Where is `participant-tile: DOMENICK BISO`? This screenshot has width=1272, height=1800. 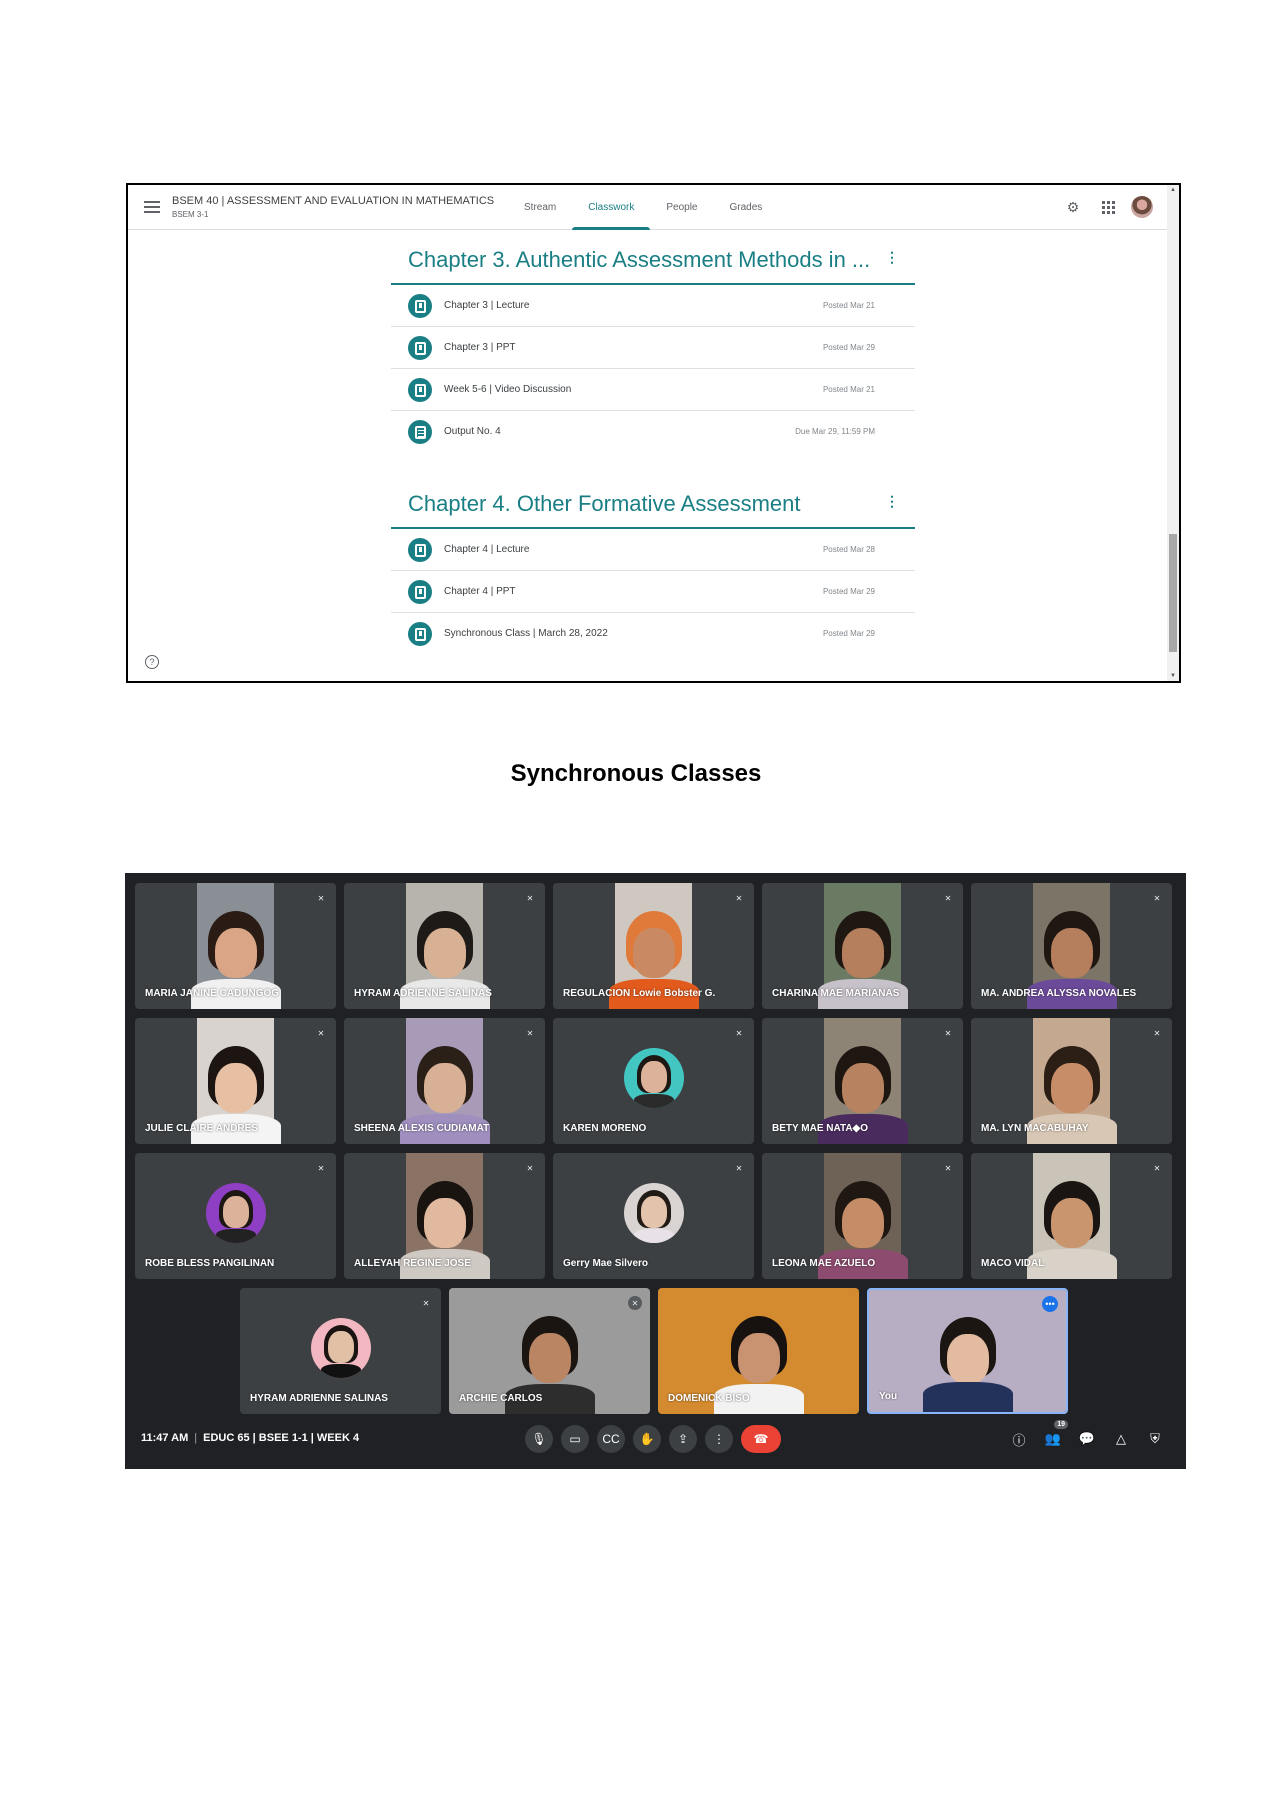 participant-tile: DOMENICK BISO is located at coordinates (758, 1351).